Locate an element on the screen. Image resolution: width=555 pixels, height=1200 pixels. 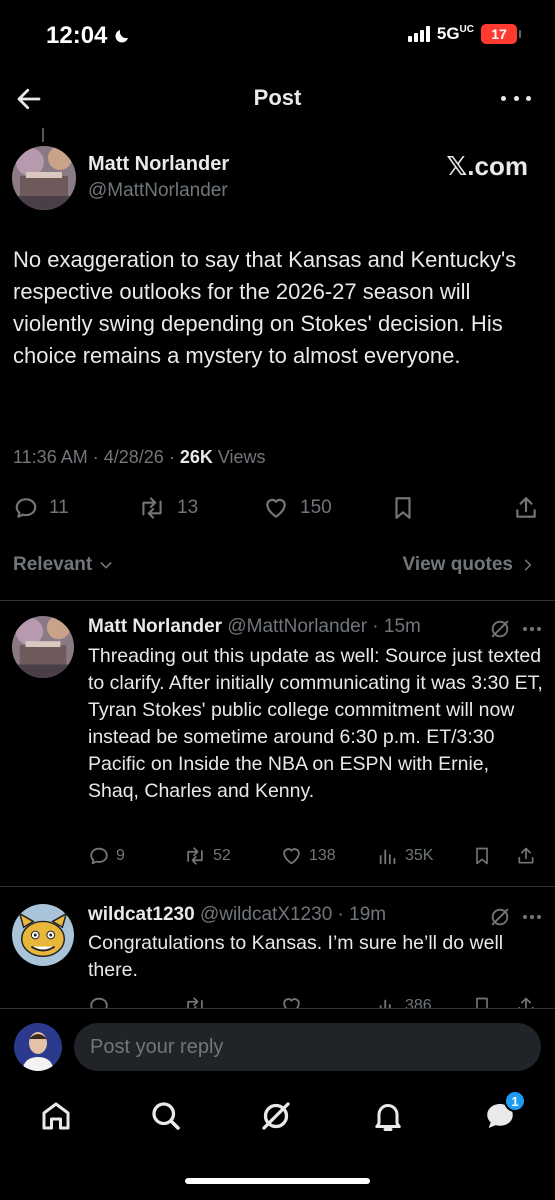
view-quotes-link: View quotes is located at coordinates (468, 565).